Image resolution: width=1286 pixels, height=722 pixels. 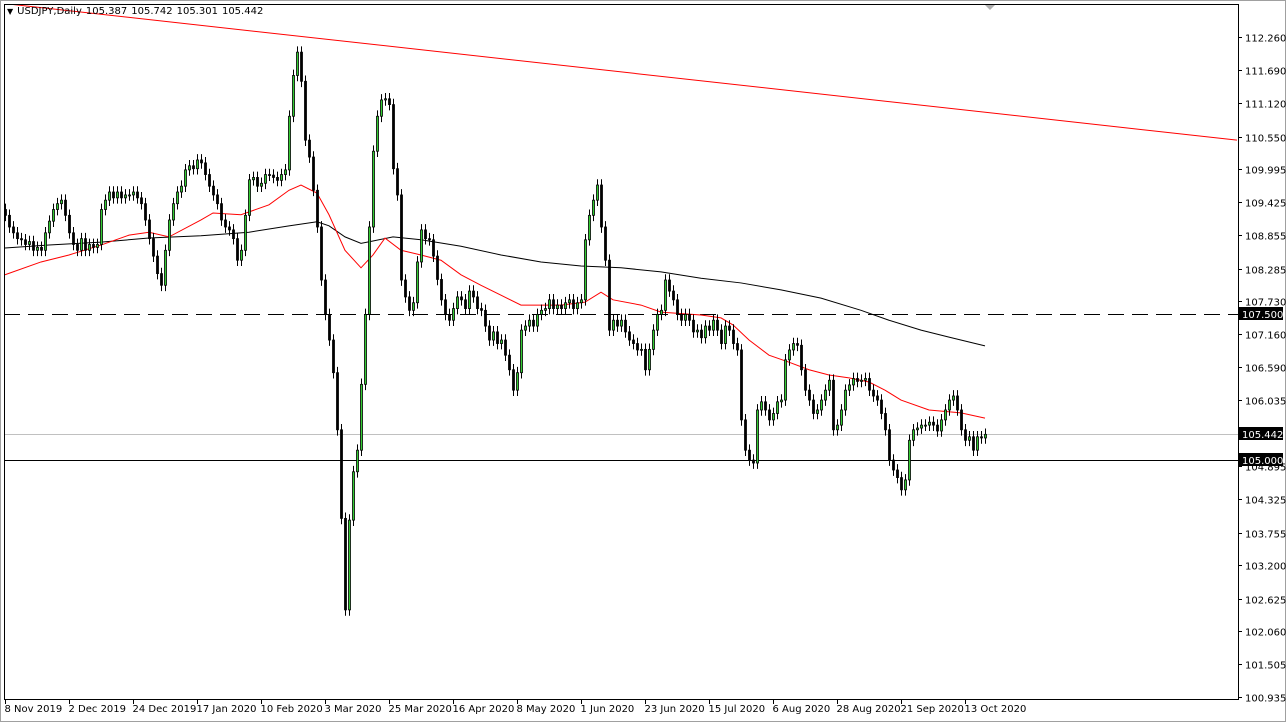 I want to click on x-tick-label: 16 Apr 2020, so click(x=484, y=709).